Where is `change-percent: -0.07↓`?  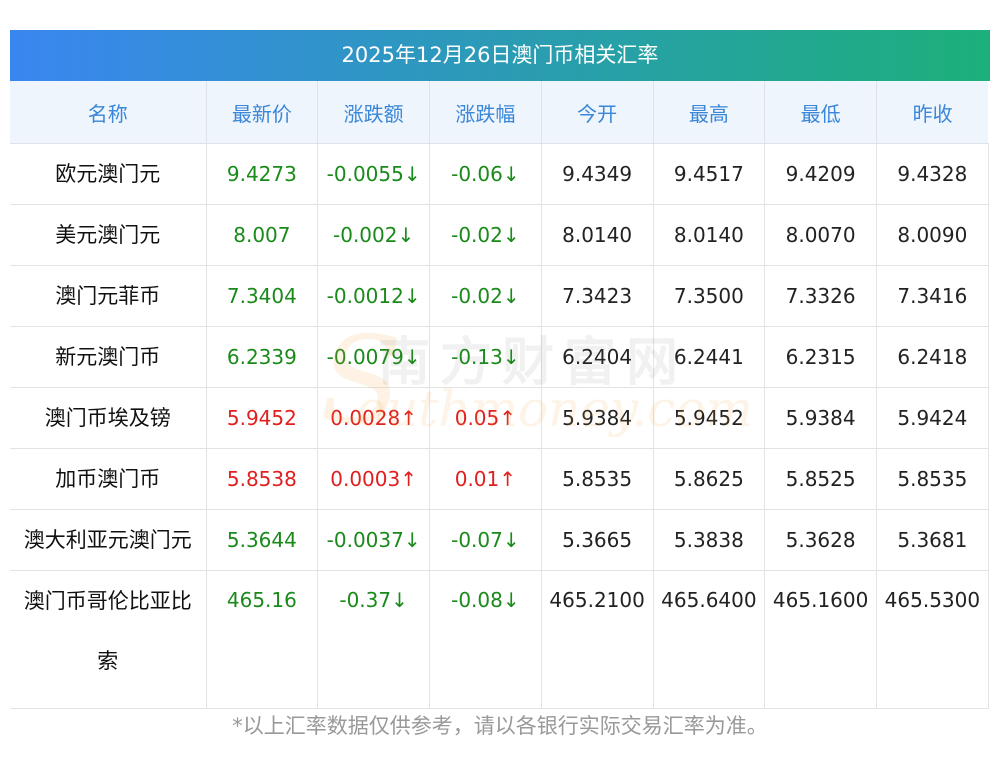
change-percent: -0.07↓ is located at coordinates (485, 540).